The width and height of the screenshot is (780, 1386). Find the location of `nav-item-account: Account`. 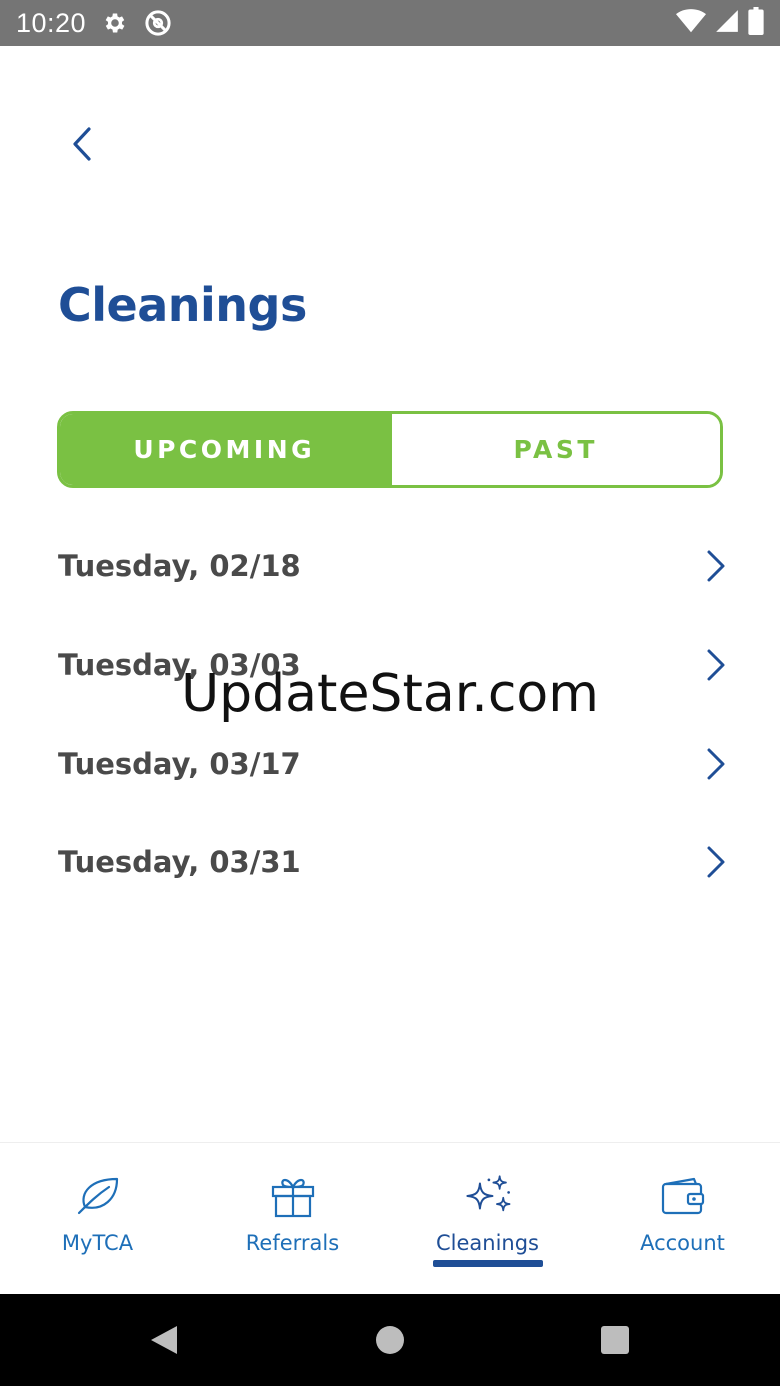

nav-item-account: Account is located at coordinates (682, 1218).